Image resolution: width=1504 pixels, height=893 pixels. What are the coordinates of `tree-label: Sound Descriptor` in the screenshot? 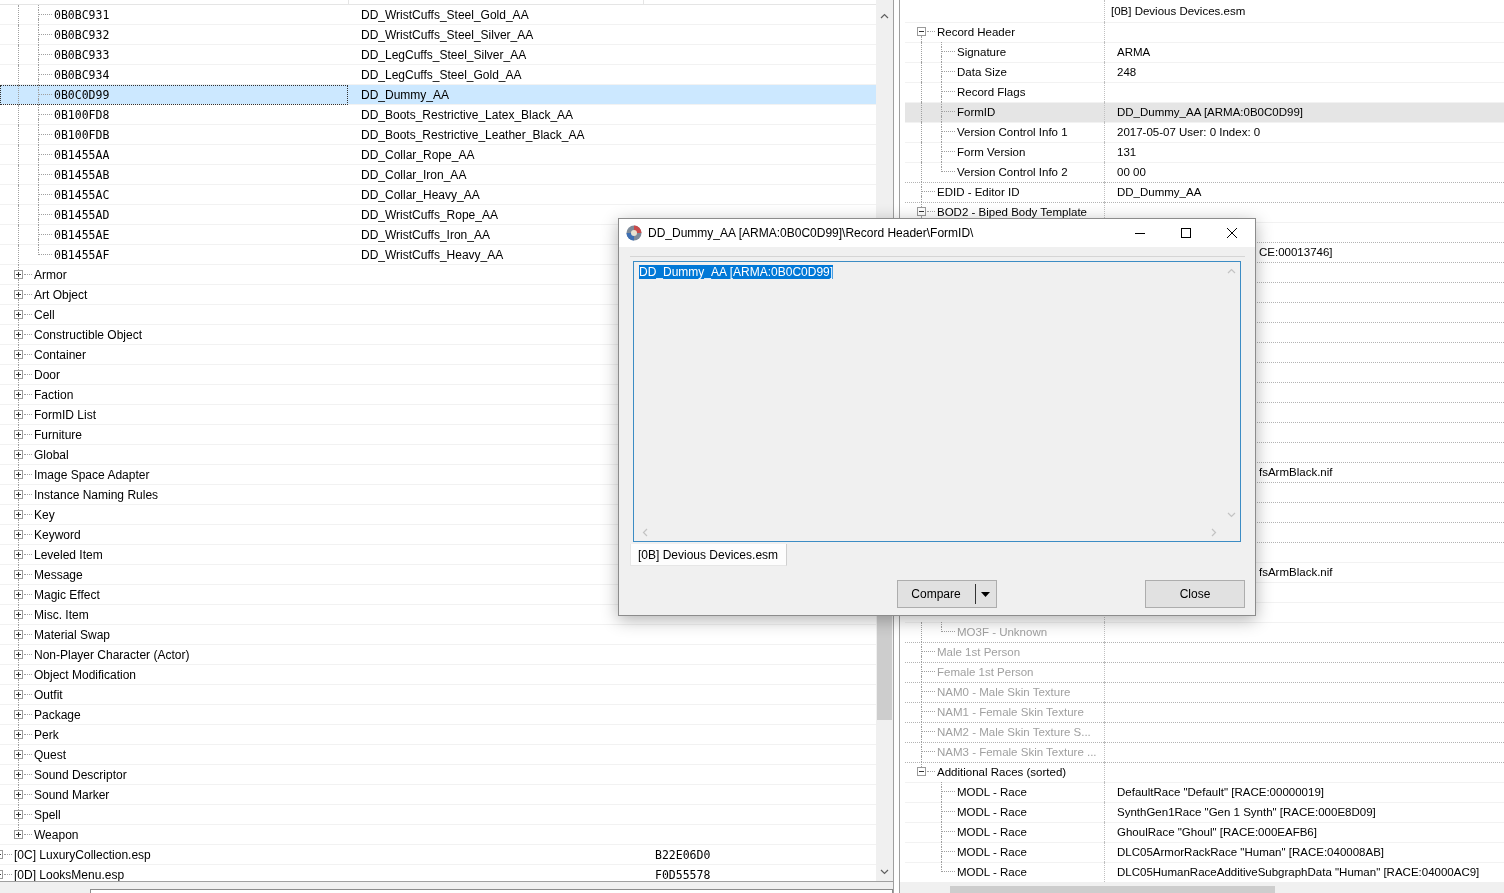 It's located at (80, 775).